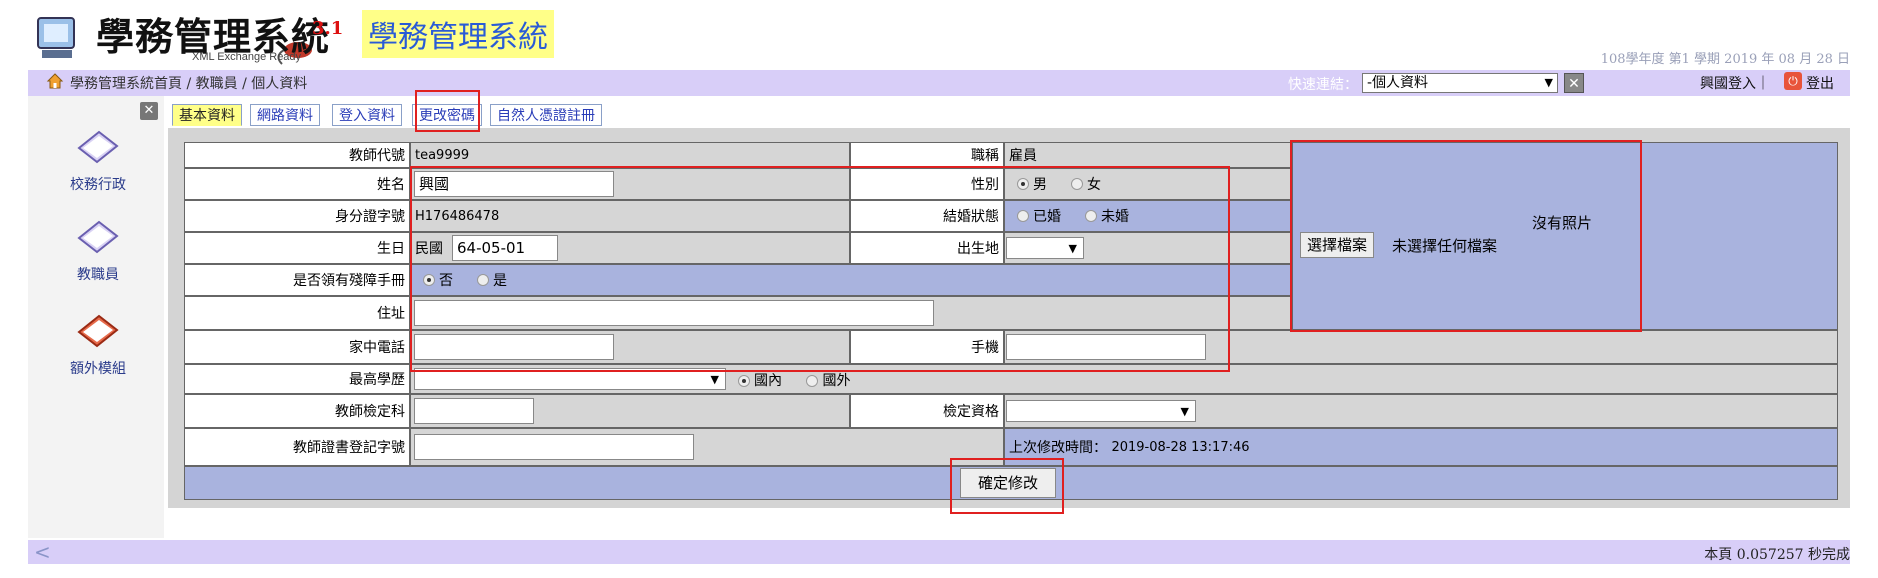  What do you see at coordinates (1040, 185) in the screenshot?
I see `gender-male-label: 男` at bounding box center [1040, 185].